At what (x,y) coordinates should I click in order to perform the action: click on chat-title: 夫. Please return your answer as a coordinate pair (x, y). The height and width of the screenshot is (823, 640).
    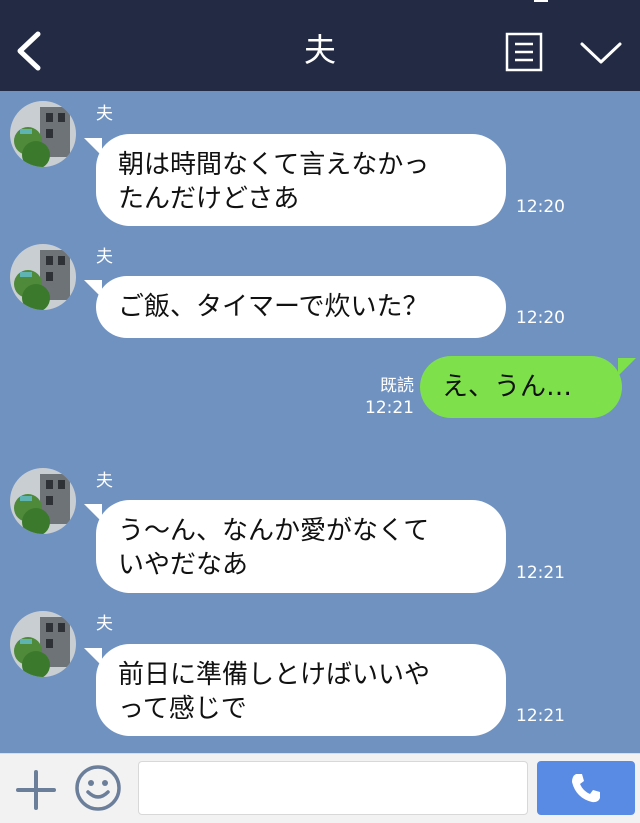
    Looking at the image, I should click on (319, 50).